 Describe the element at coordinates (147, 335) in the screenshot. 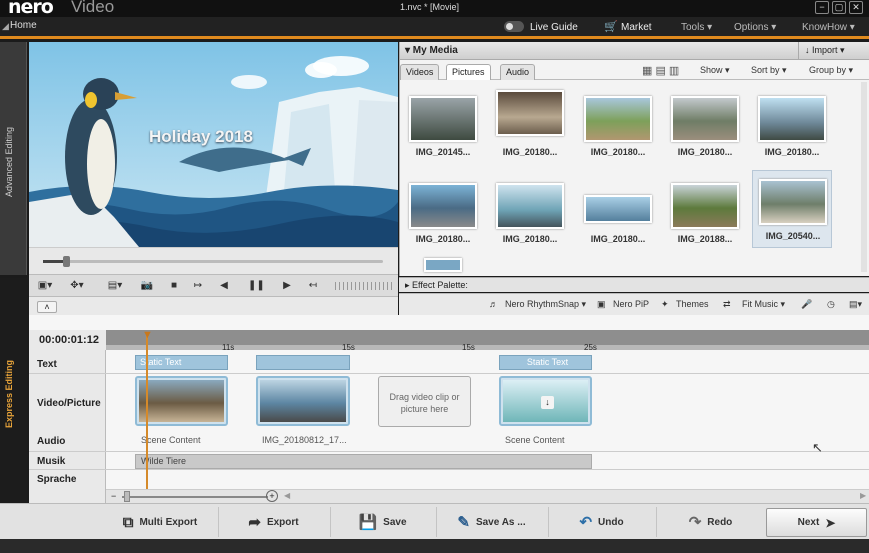

I see `playhead-marker-icon: ▼` at that location.